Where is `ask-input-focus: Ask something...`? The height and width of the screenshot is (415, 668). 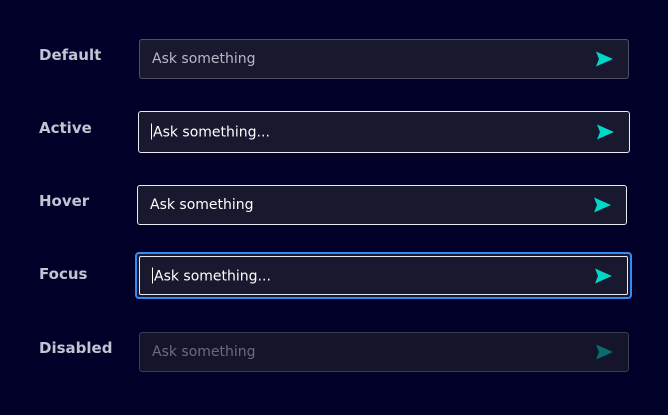 ask-input-focus: Ask something... is located at coordinates (383, 275).